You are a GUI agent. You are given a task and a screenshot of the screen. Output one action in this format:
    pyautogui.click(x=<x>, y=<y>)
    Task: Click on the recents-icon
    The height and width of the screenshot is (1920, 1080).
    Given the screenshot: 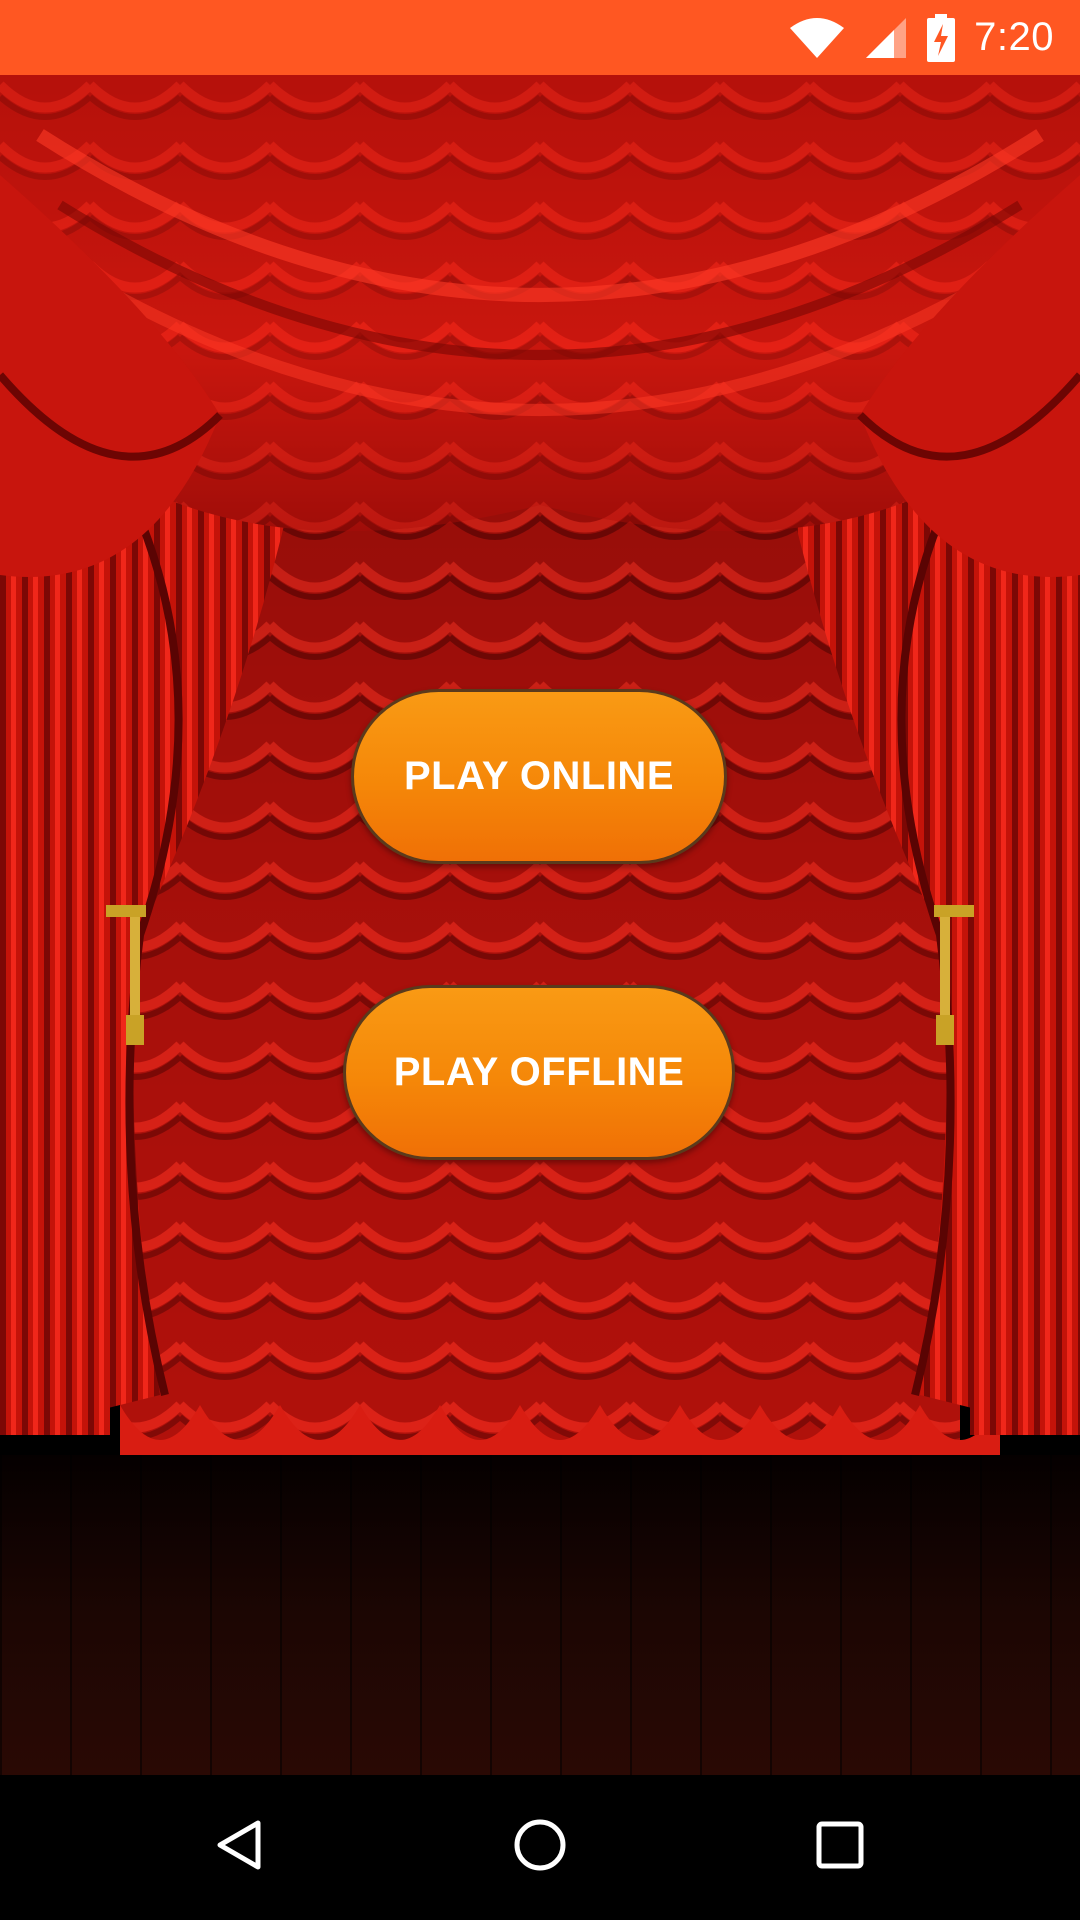 What is the action you would take?
    pyautogui.click(x=840, y=1847)
    